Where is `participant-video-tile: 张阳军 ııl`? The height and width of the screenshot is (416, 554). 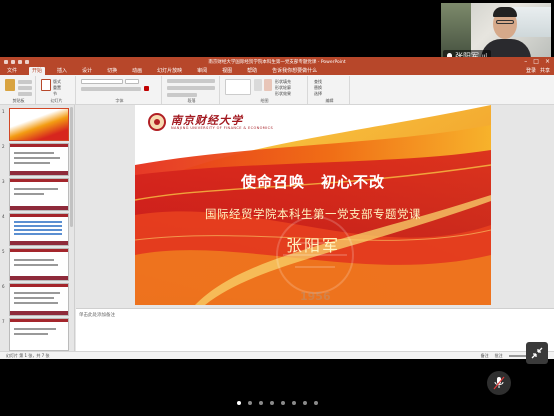
participant-video-tile: 张阳军 ııl is located at coordinates (496, 34).